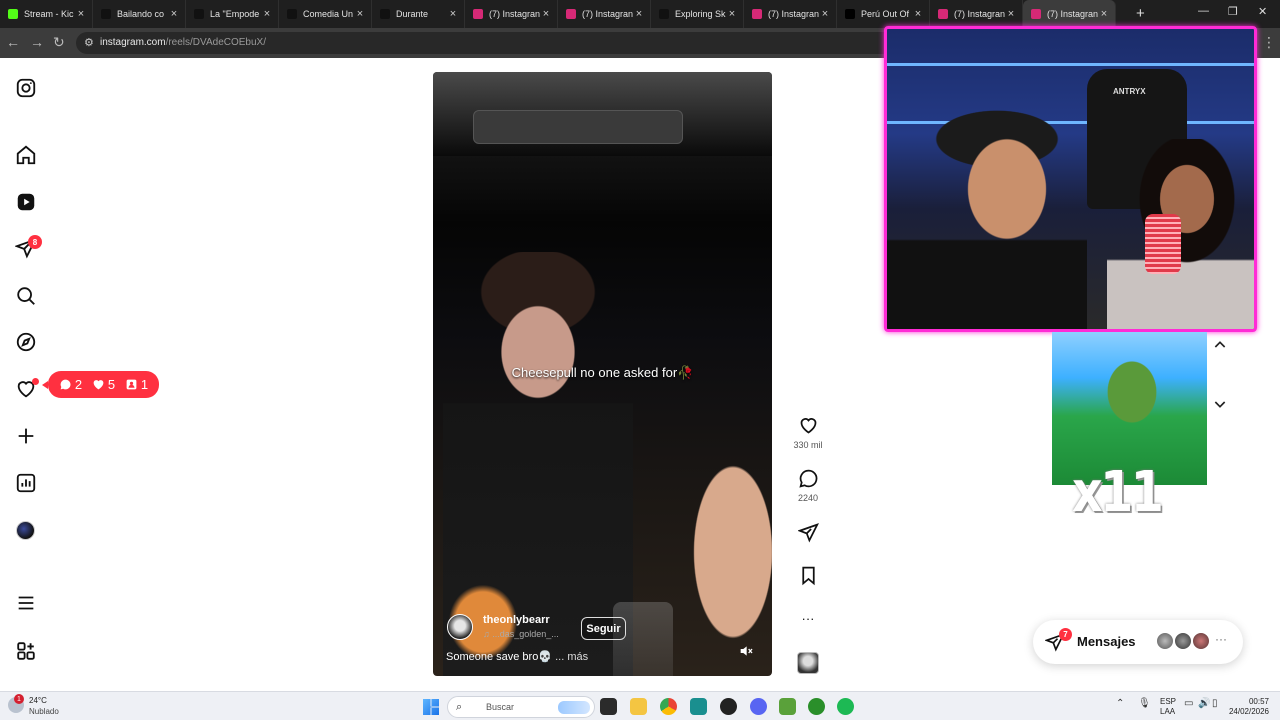 The width and height of the screenshot is (1280, 720). What do you see at coordinates (808, 575) in the screenshot?
I see `save-bookmark-icon` at bounding box center [808, 575].